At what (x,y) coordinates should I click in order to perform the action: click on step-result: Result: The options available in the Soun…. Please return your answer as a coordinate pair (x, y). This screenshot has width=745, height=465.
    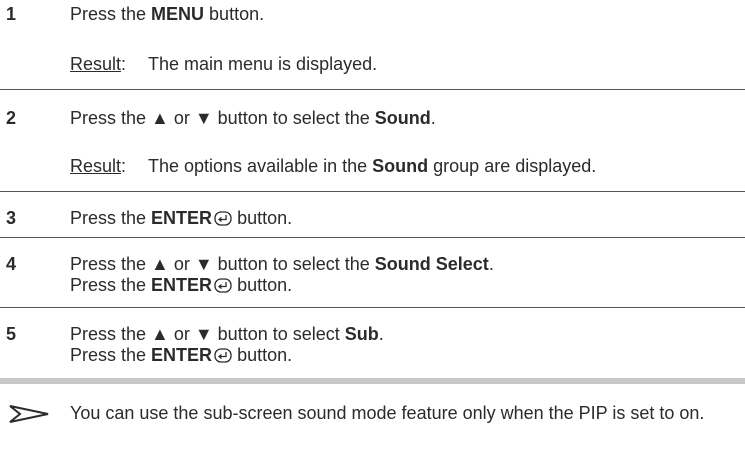
    Looking at the image, I should click on (333, 166).